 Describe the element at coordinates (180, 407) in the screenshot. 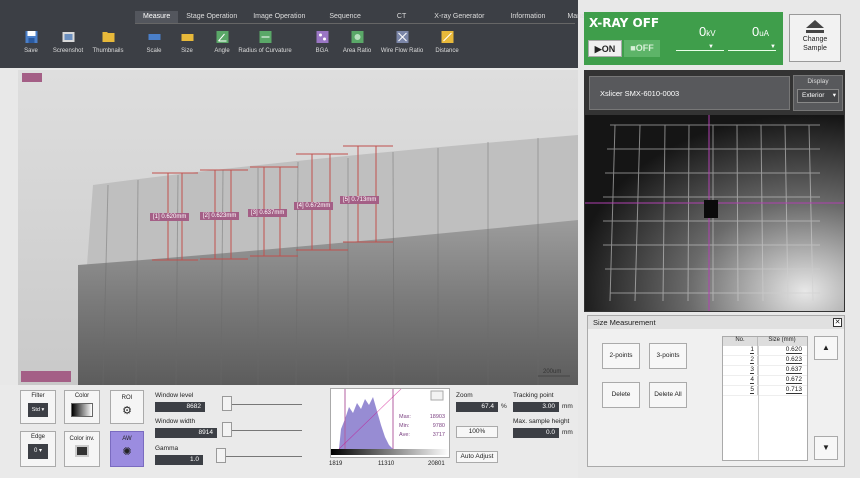

I see `window-level-value: 8682` at that location.